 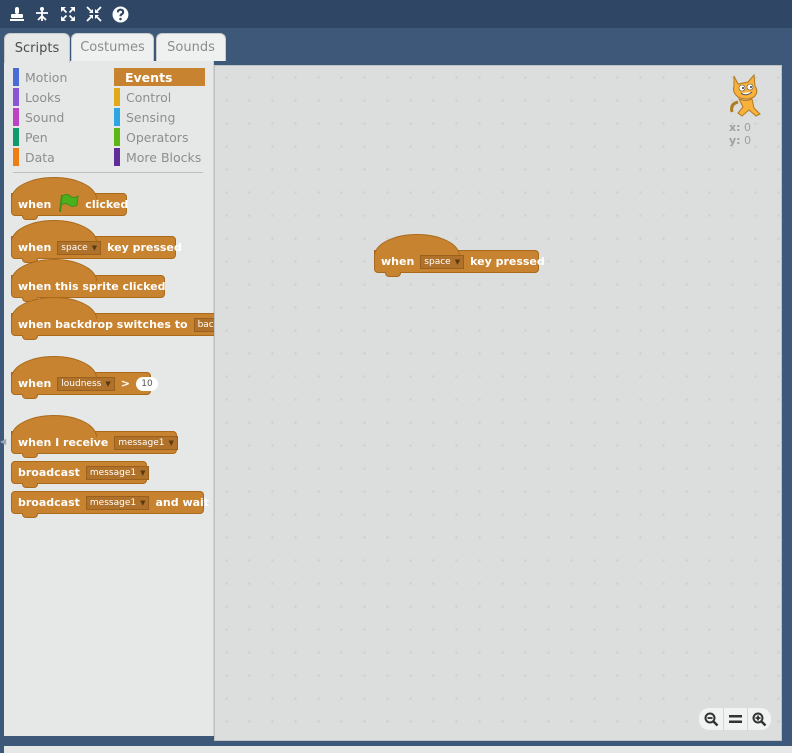 What do you see at coordinates (125, 383) in the screenshot?
I see `operator-text: >` at bounding box center [125, 383].